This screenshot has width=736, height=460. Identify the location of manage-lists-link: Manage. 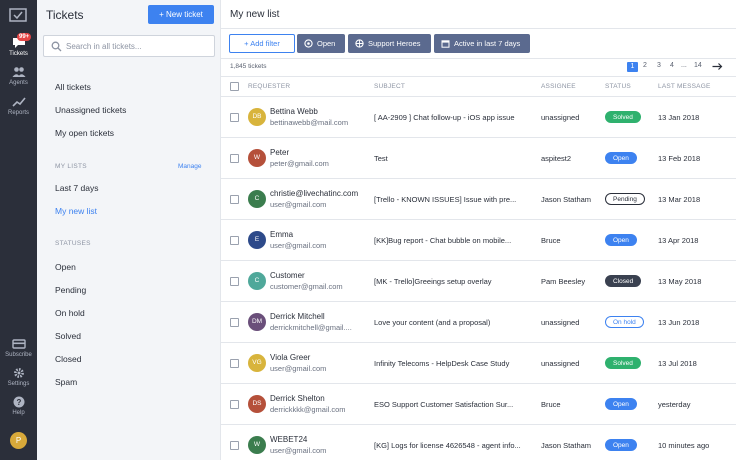
(190, 166).